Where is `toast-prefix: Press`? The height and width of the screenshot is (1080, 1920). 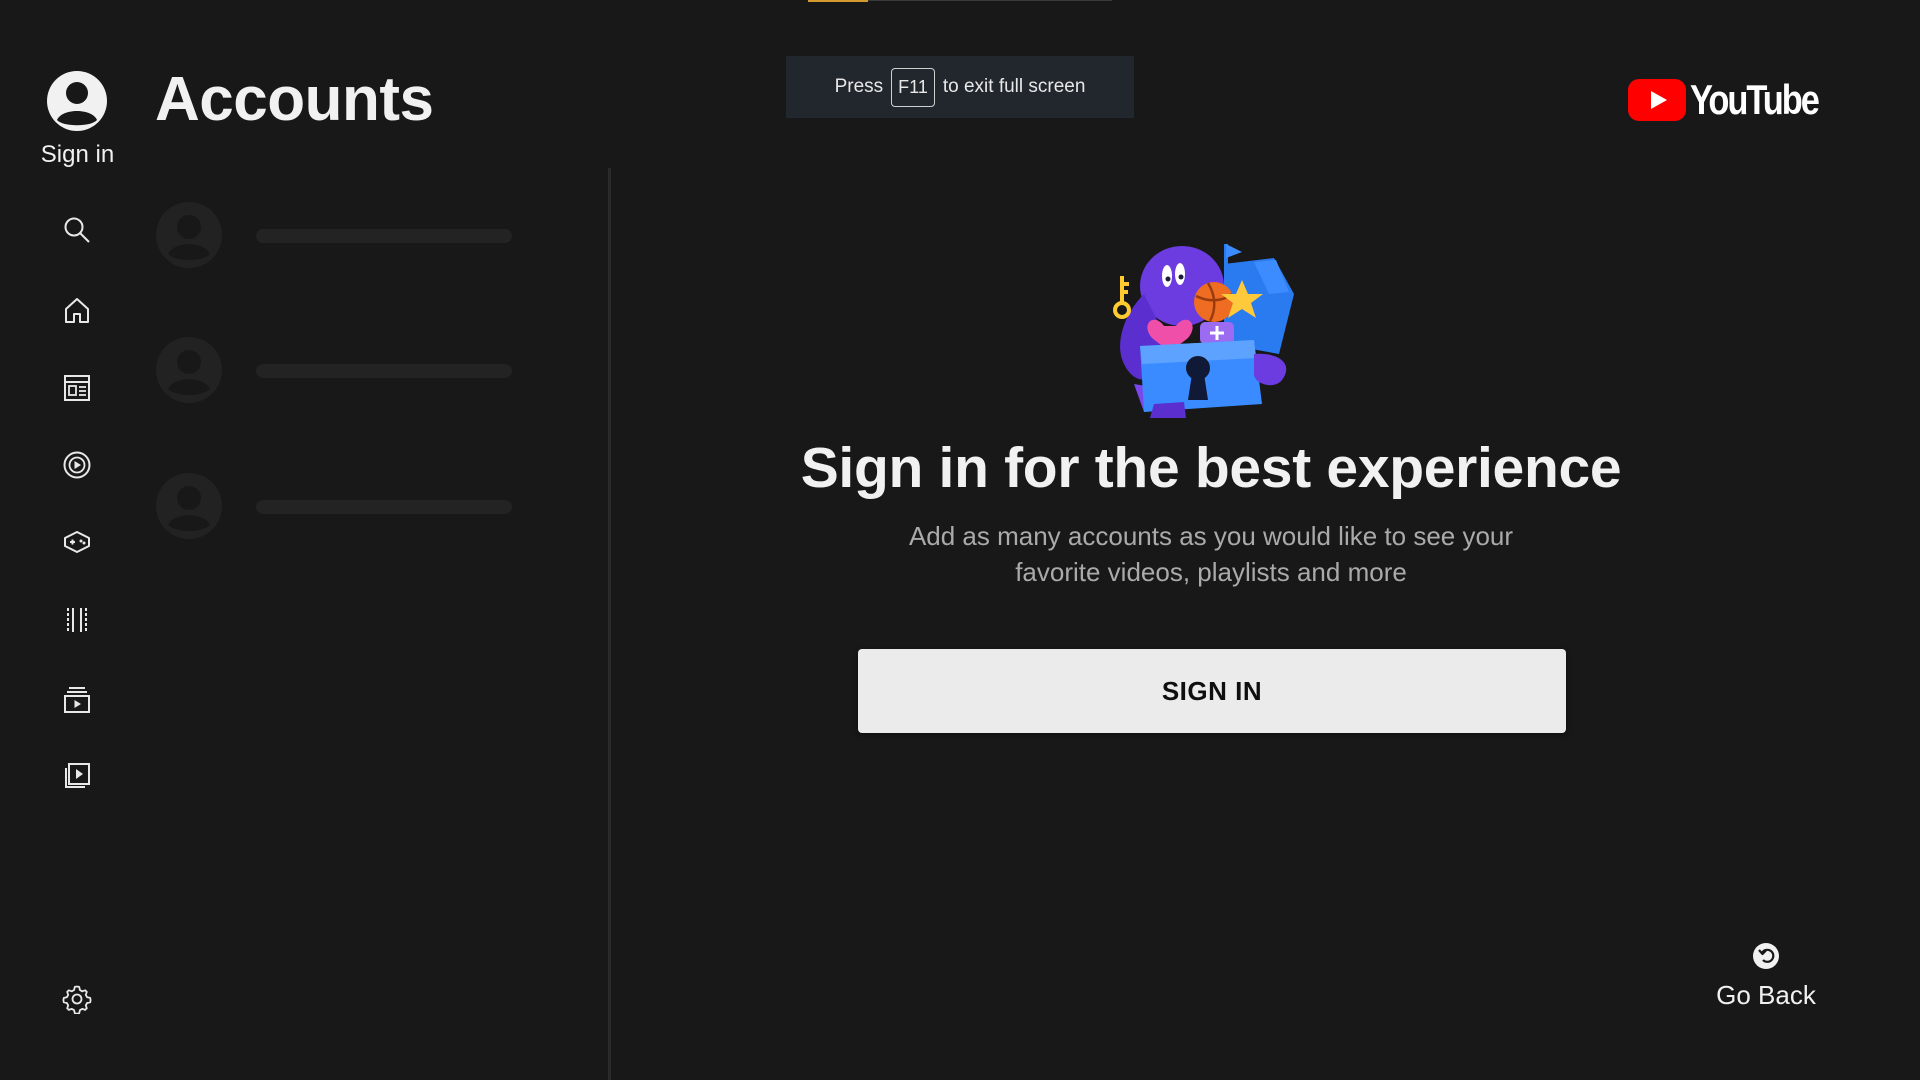
toast-prefix: Press is located at coordinates (859, 86).